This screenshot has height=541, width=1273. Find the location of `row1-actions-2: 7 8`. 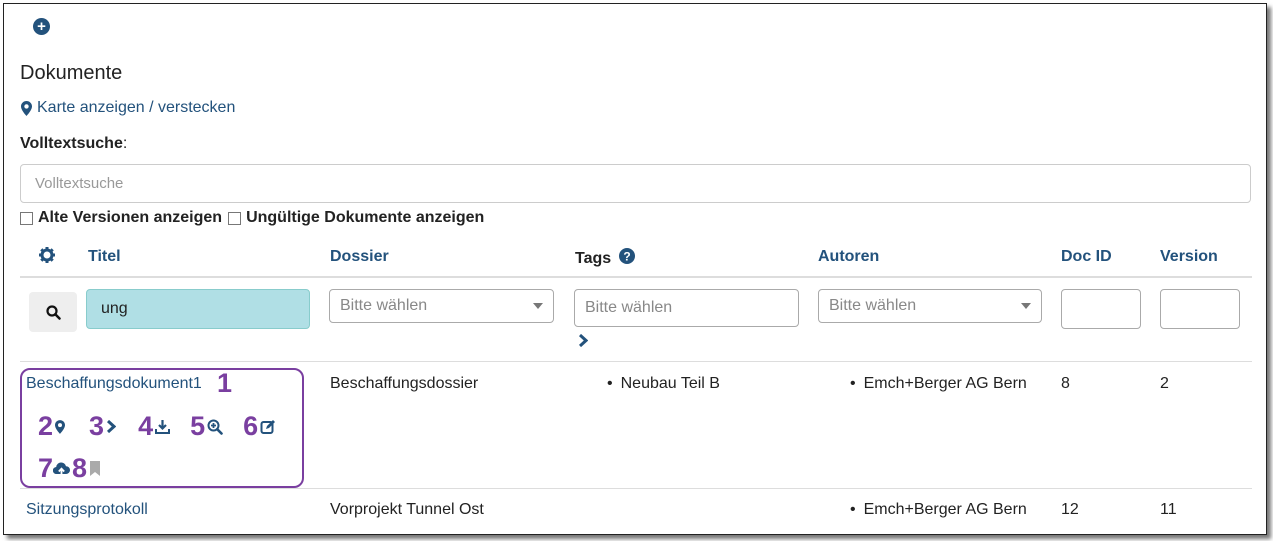

row1-actions-2: 7 8 is located at coordinates (69, 468).